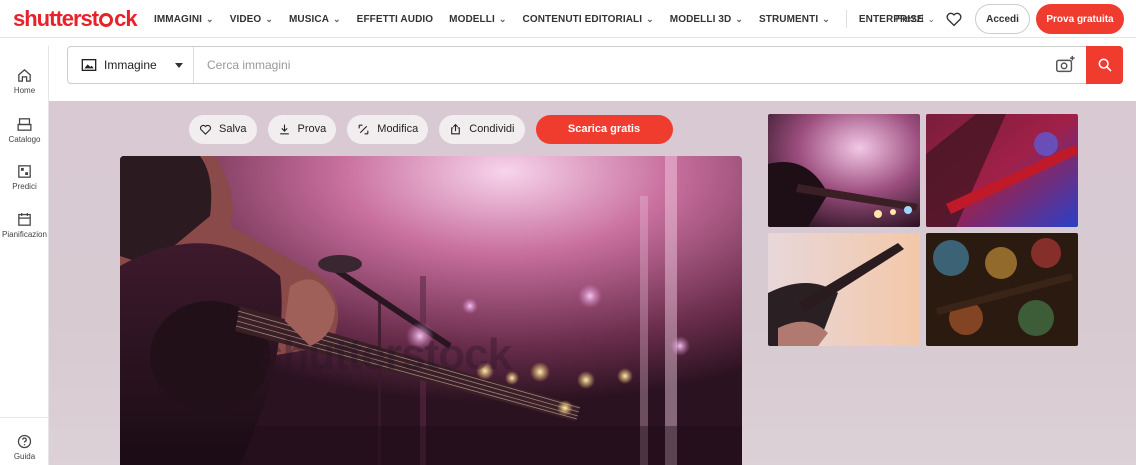 Image resolution: width=1136 pixels, height=465 pixels. Describe the element at coordinates (482, 129) in the screenshot. I see `condividi-button: Condividi` at that location.